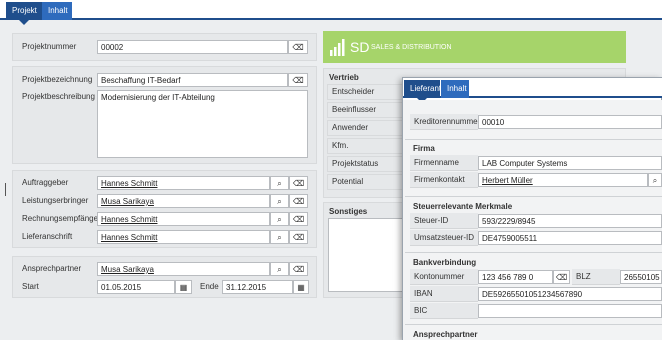 The height and width of the screenshot is (340, 662). Describe the element at coordinates (411, 47) in the screenshot. I see `banner-text: SALES & DISTRIBUTION` at that location.